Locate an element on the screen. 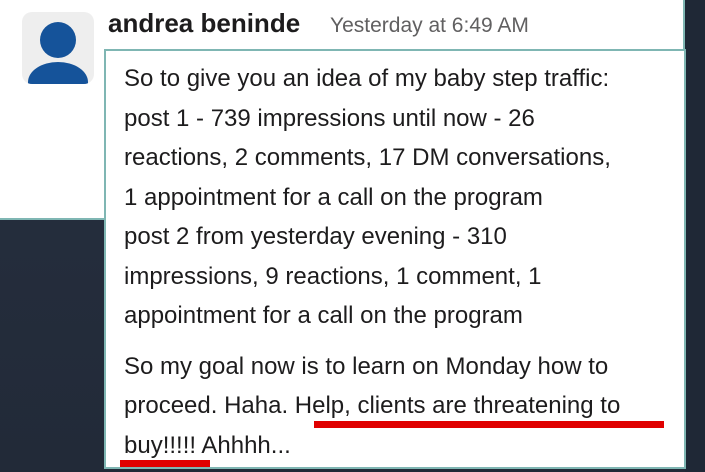 Image resolution: width=705 pixels, height=472 pixels. timestamp: Yesterday at 6:49 AM is located at coordinates (429, 26).